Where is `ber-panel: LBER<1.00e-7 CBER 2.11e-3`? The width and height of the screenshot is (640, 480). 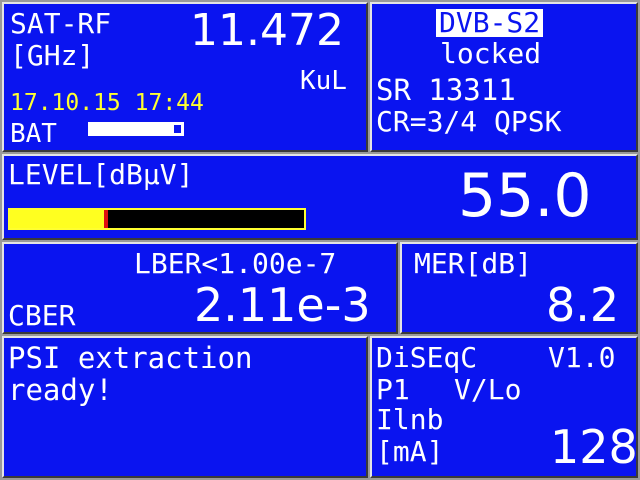
ber-panel: LBER<1.00e-7 CBER 2.11e-3 is located at coordinates (200, 288).